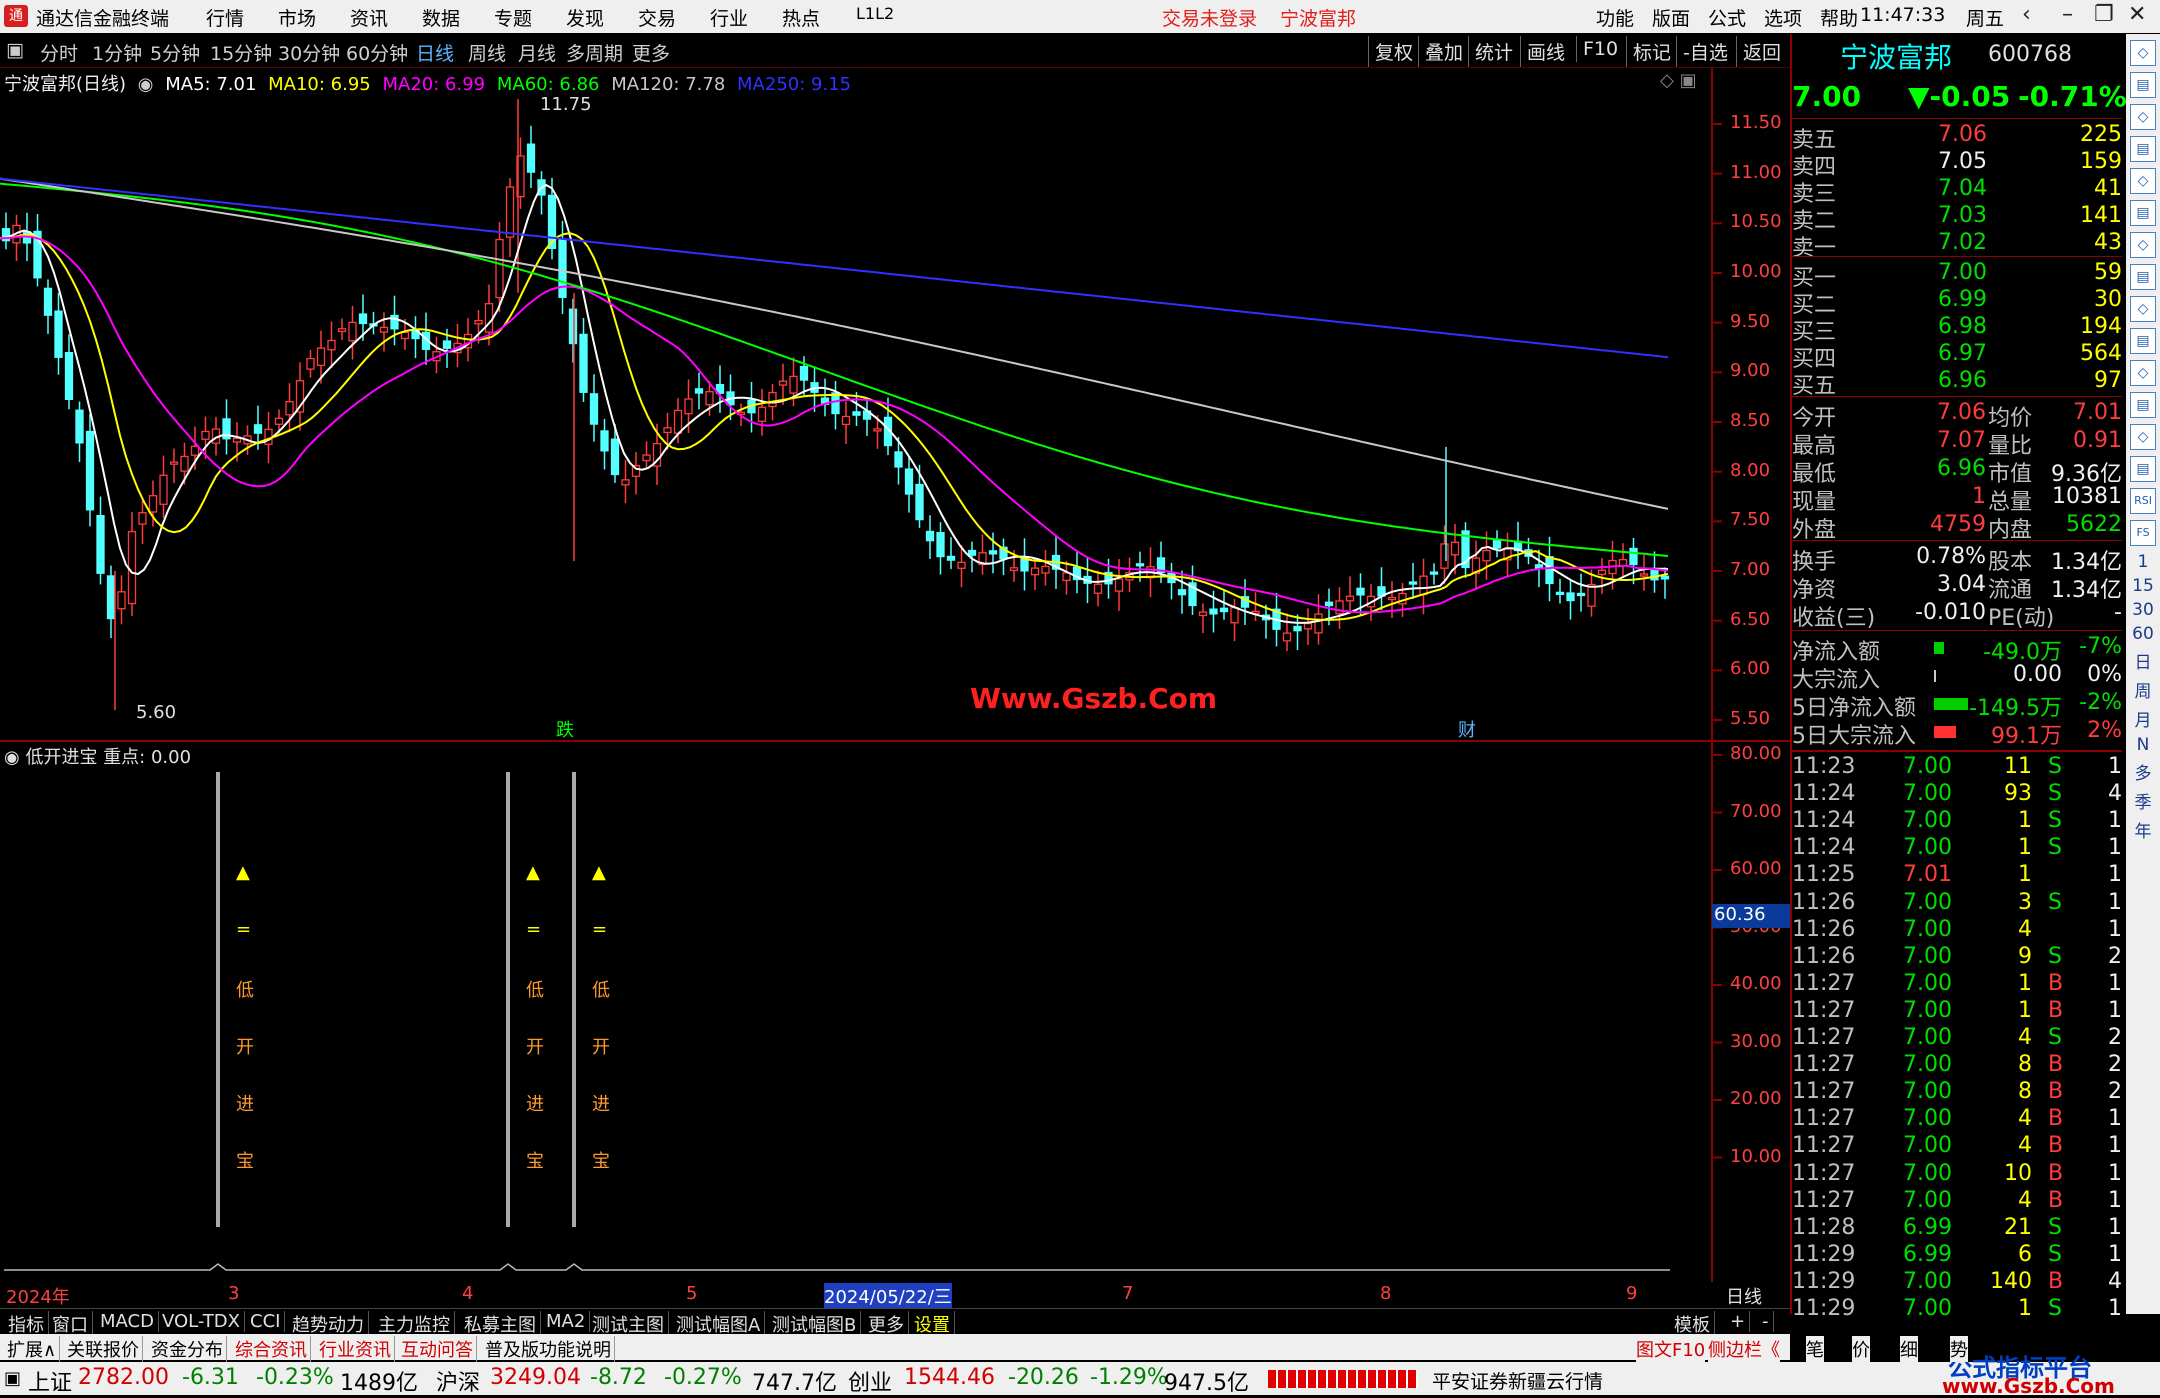  Describe the element at coordinates (15, 50) in the screenshot. I see `panel-toggle-icon: ▣` at that location.